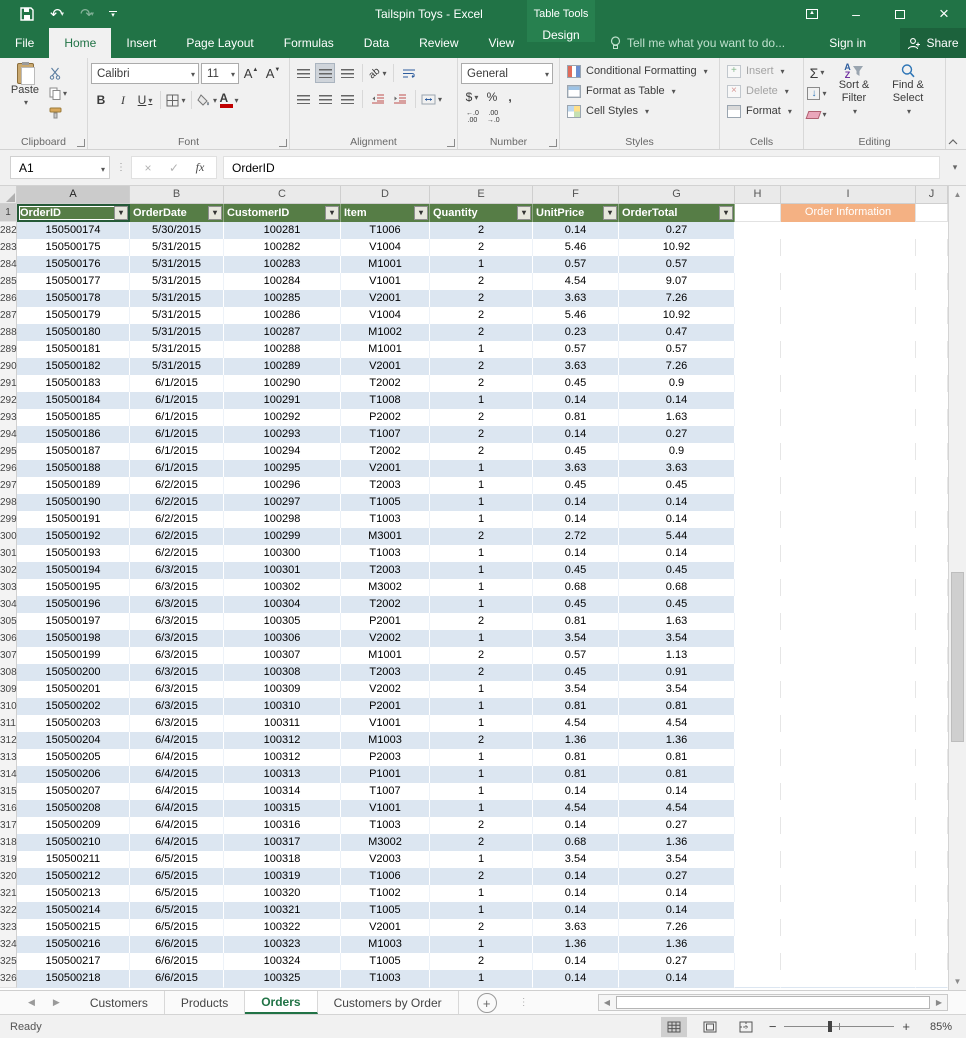 This screenshot has width=966, height=1038. I want to click on cell: 150500189, so click(73, 486).